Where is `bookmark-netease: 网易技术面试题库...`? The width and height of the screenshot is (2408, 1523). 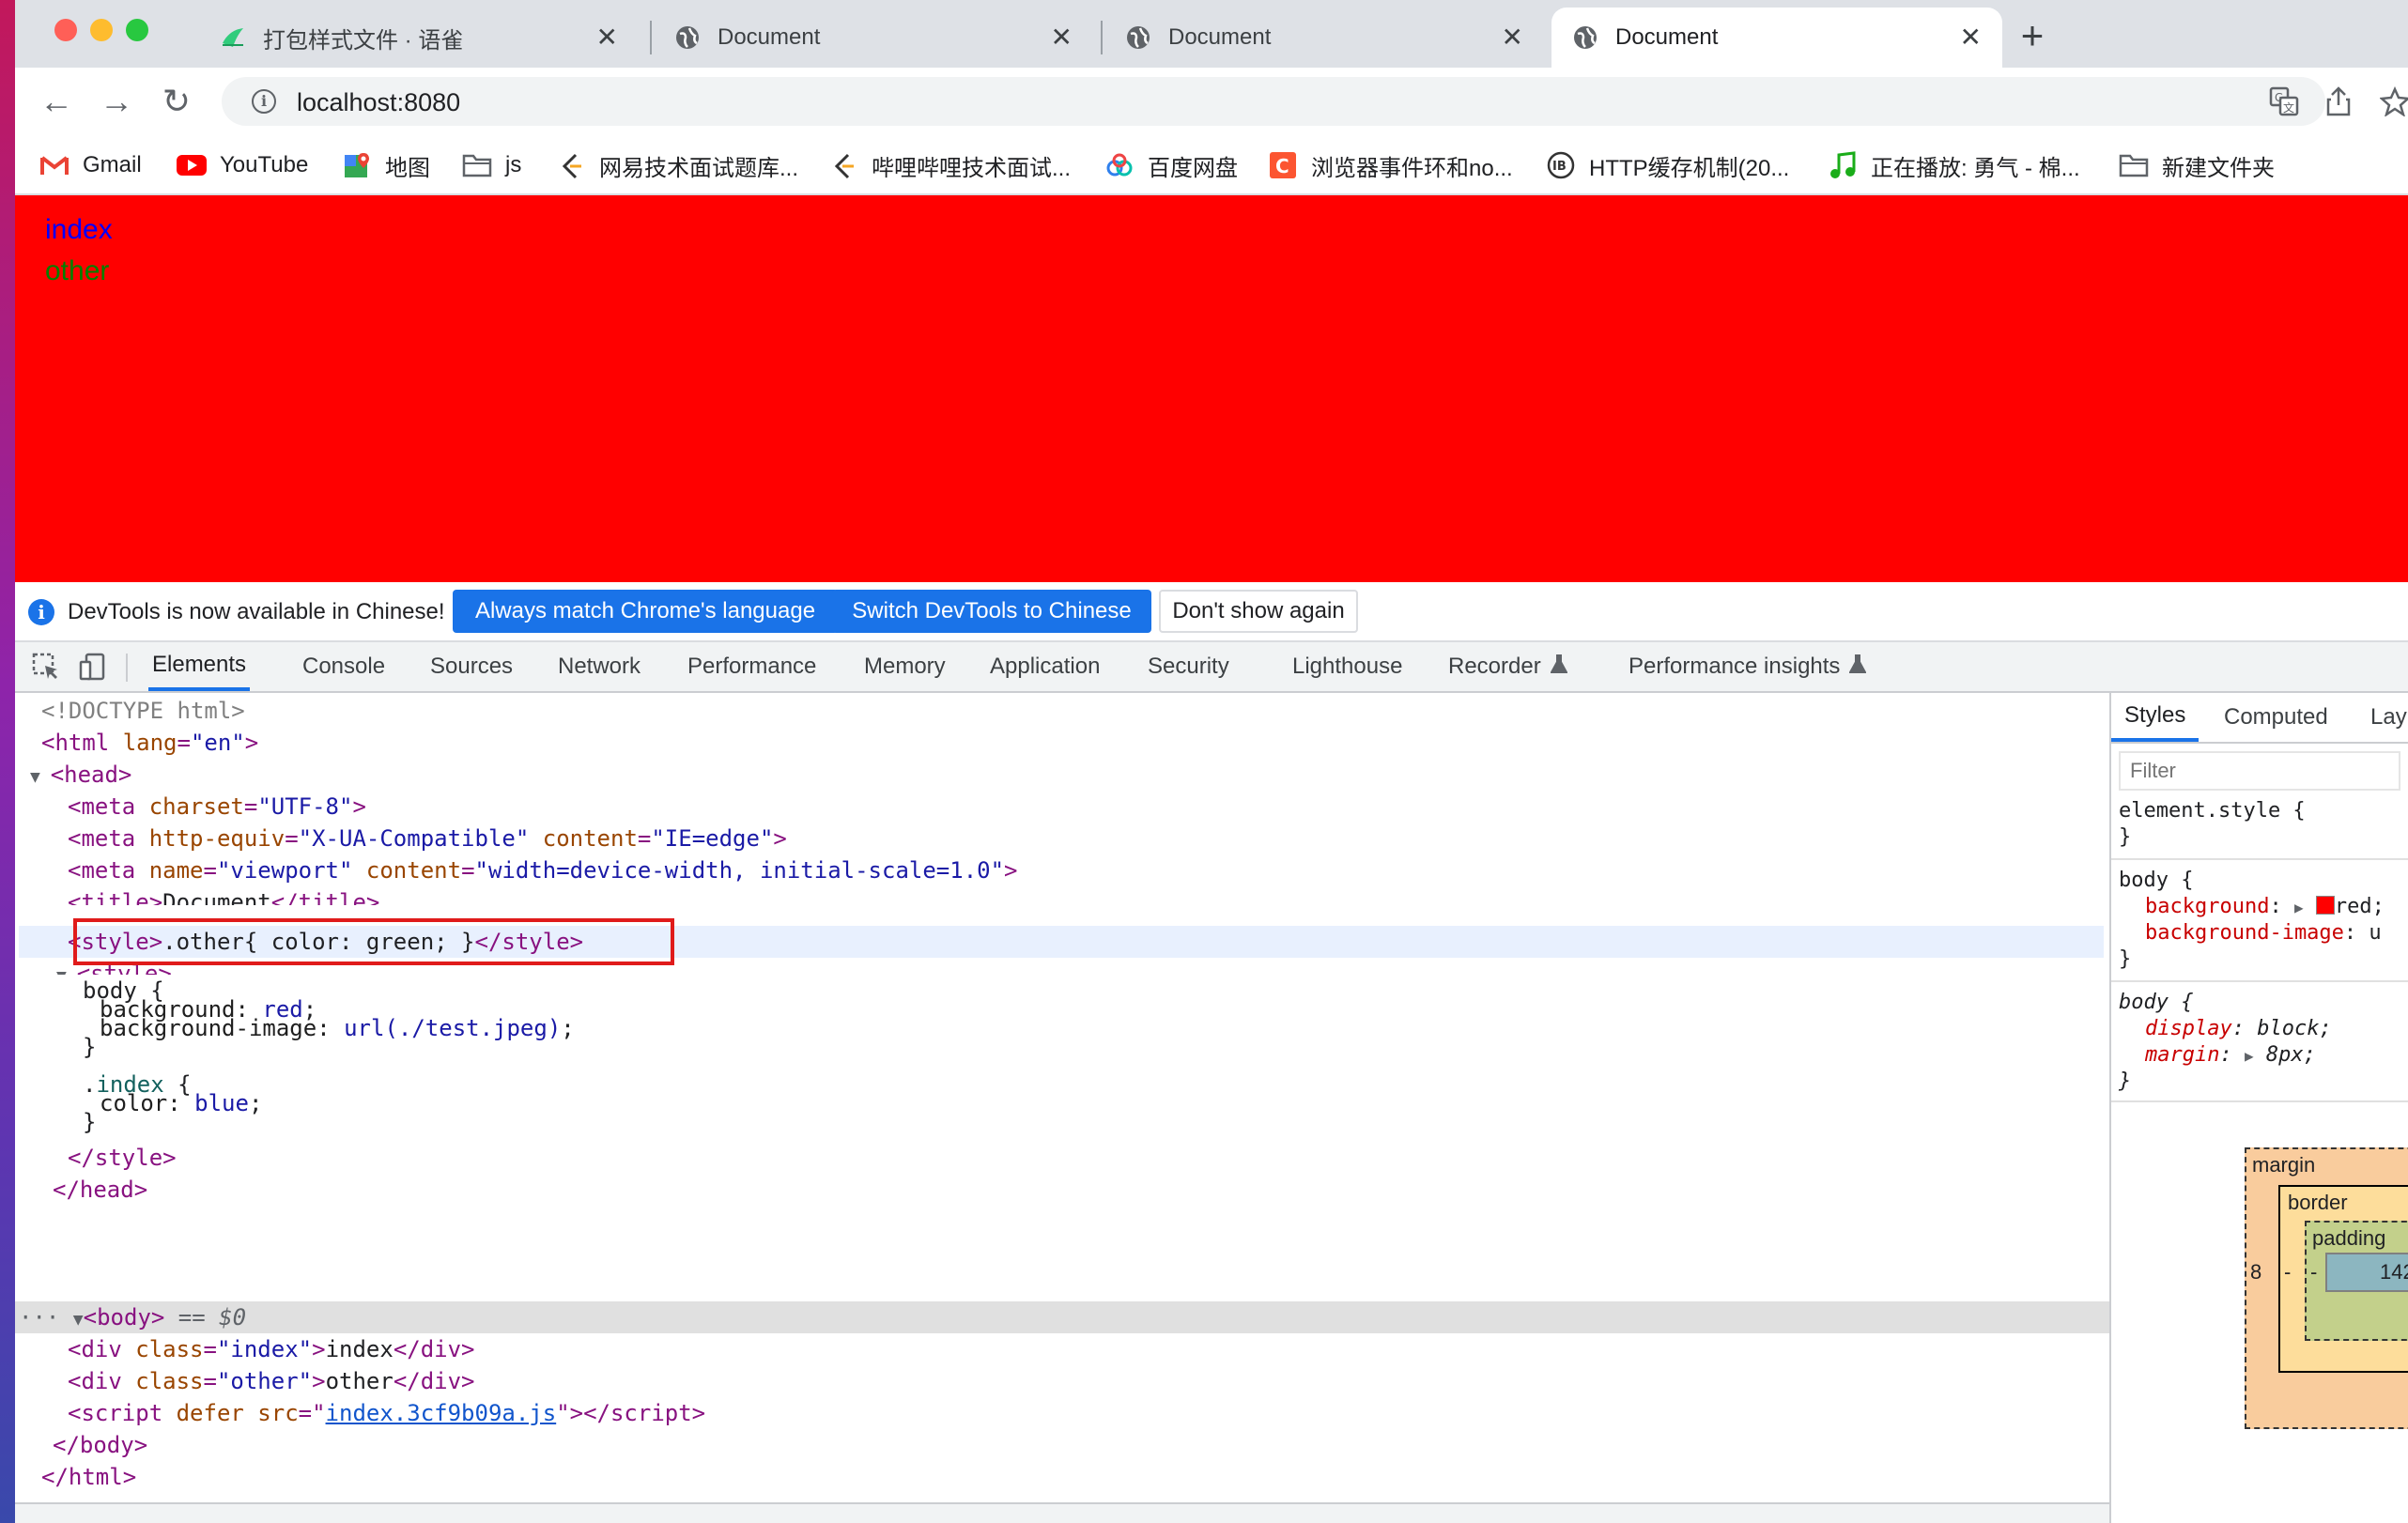
bookmark-netease: 网易技术面试题库... is located at coordinates (677, 165).